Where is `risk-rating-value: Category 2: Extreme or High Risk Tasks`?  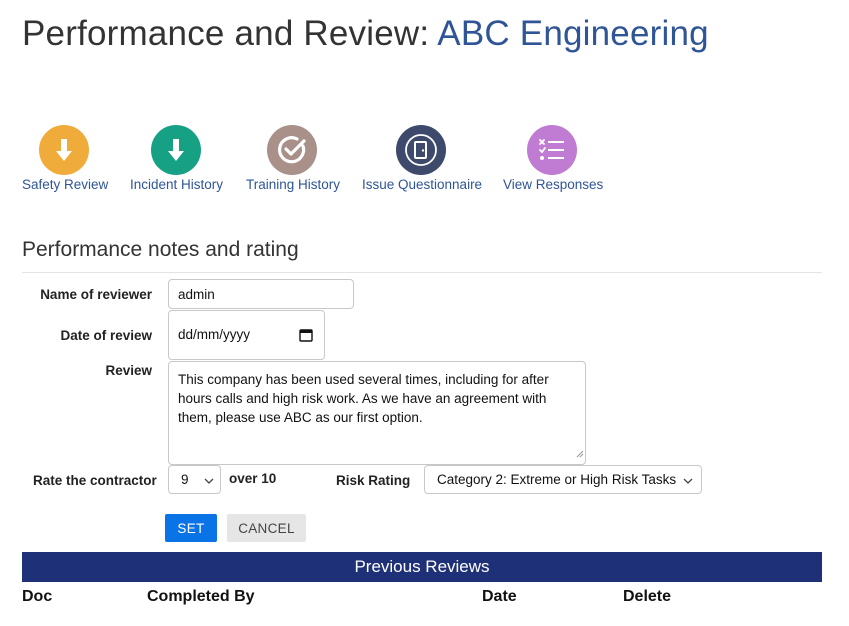
risk-rating-value: Category 2: Extreme or High Risk Tasks is located at coordinates (557, 479).